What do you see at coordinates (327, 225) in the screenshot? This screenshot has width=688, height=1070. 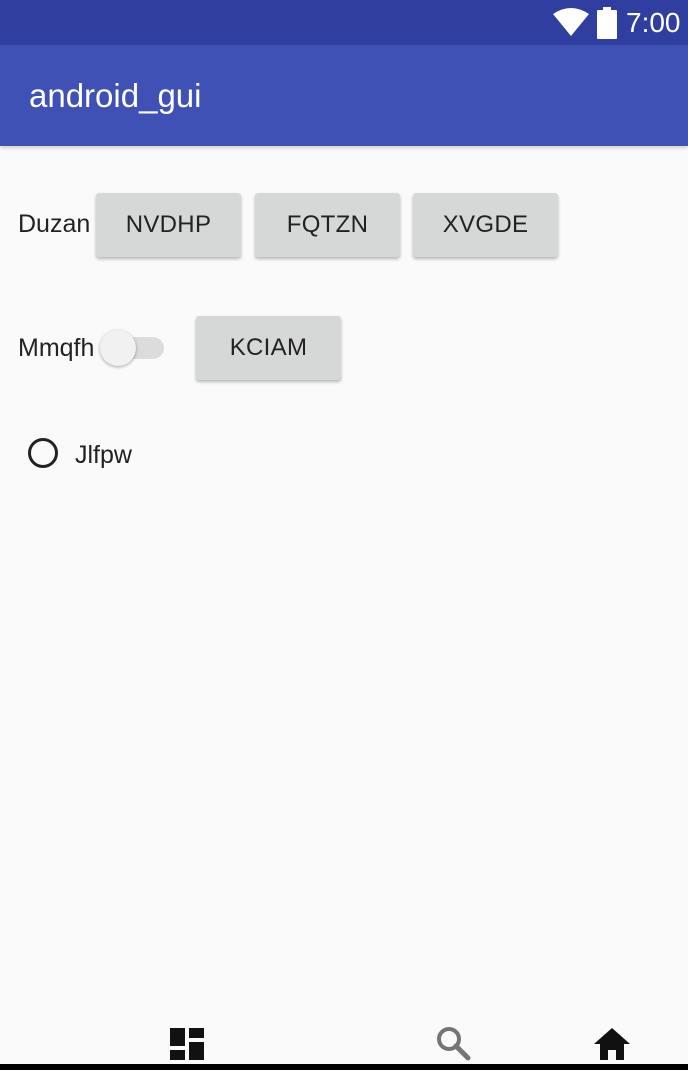 I see `fqtzn-button: FQTZN` at bounding box center [327, 225].